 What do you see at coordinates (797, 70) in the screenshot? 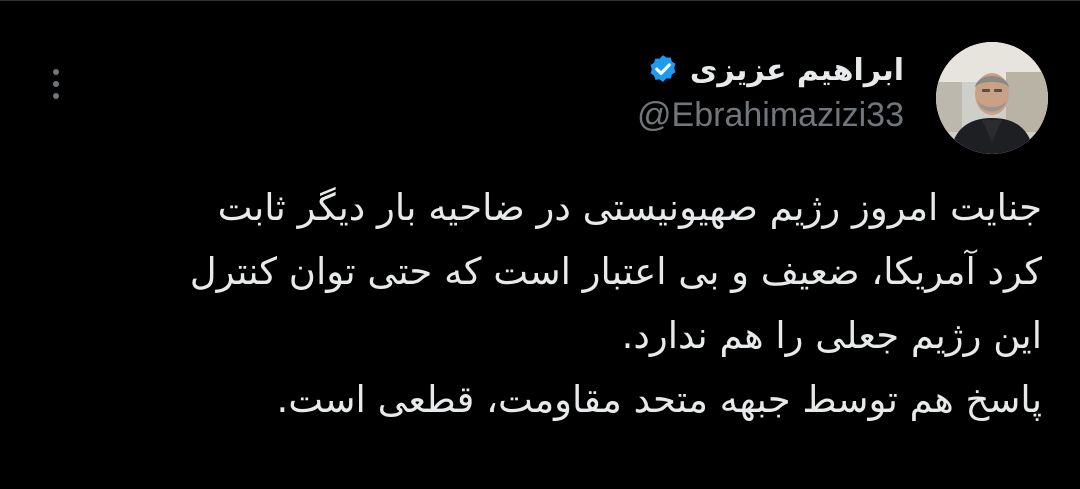
I see `display-name: ابراهیم عزیزی` at bounding box center [797, 70].